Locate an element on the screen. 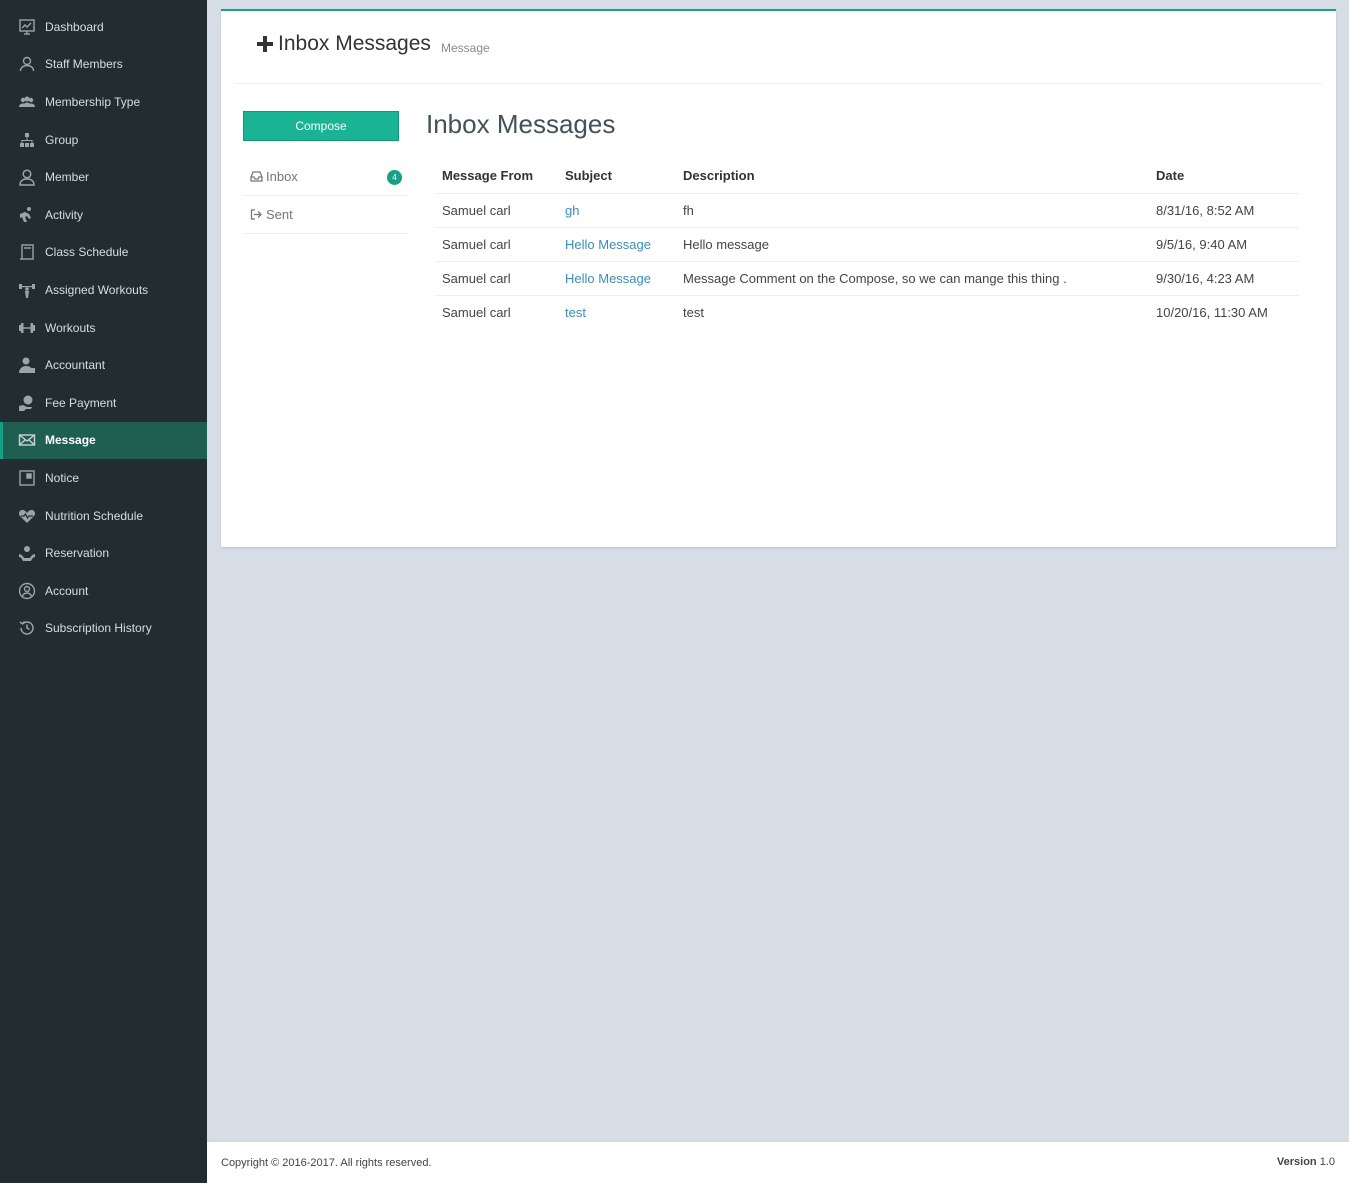 The image size is (1349, 1183). sidebar-item-group: Group is located at coordinates (103, 140).